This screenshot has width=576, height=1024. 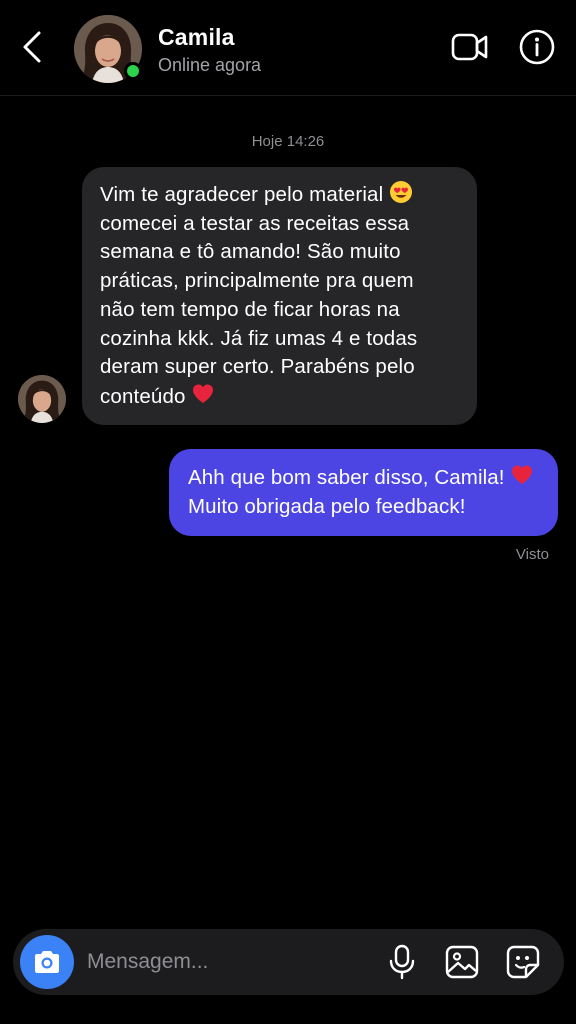 I want to click on message-line: deram super certo. Parabéns pelo, so click(x=257, y=367).